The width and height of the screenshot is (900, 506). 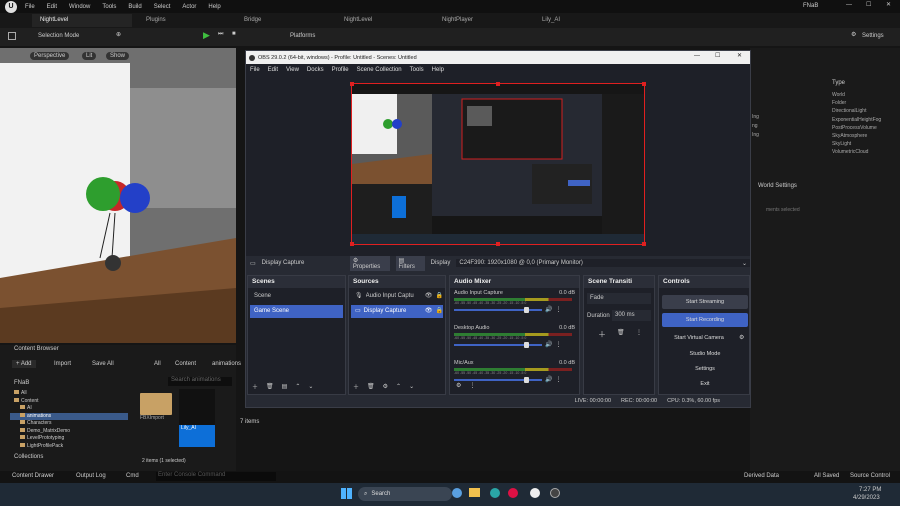 I want to click on all-saved-status: All Saved, so click(x=826, y=476).